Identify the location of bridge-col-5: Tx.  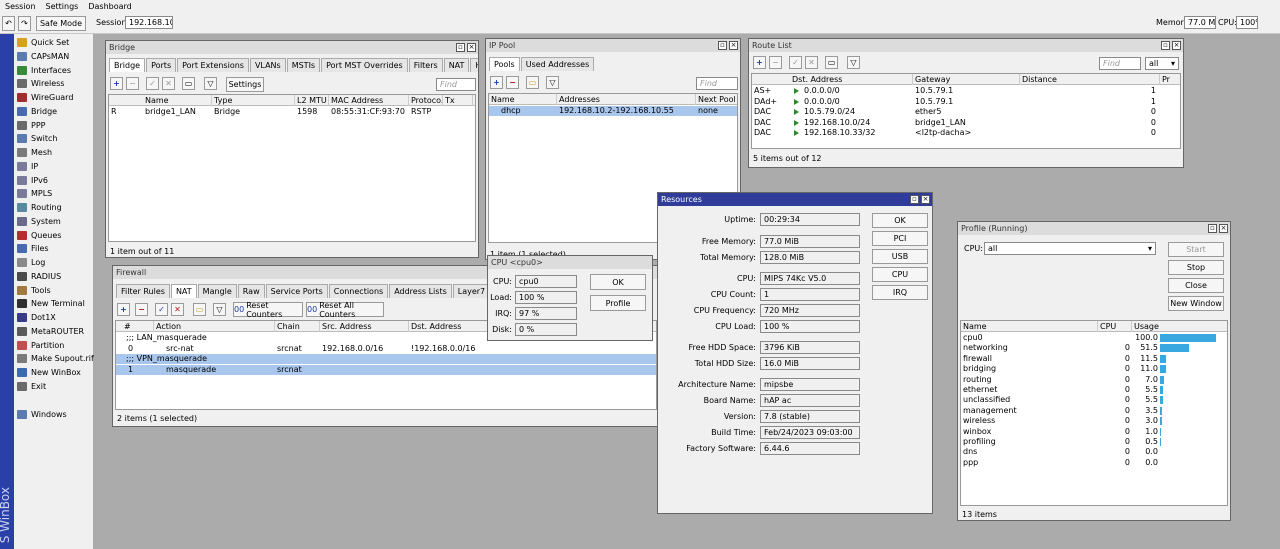
(458, 100).